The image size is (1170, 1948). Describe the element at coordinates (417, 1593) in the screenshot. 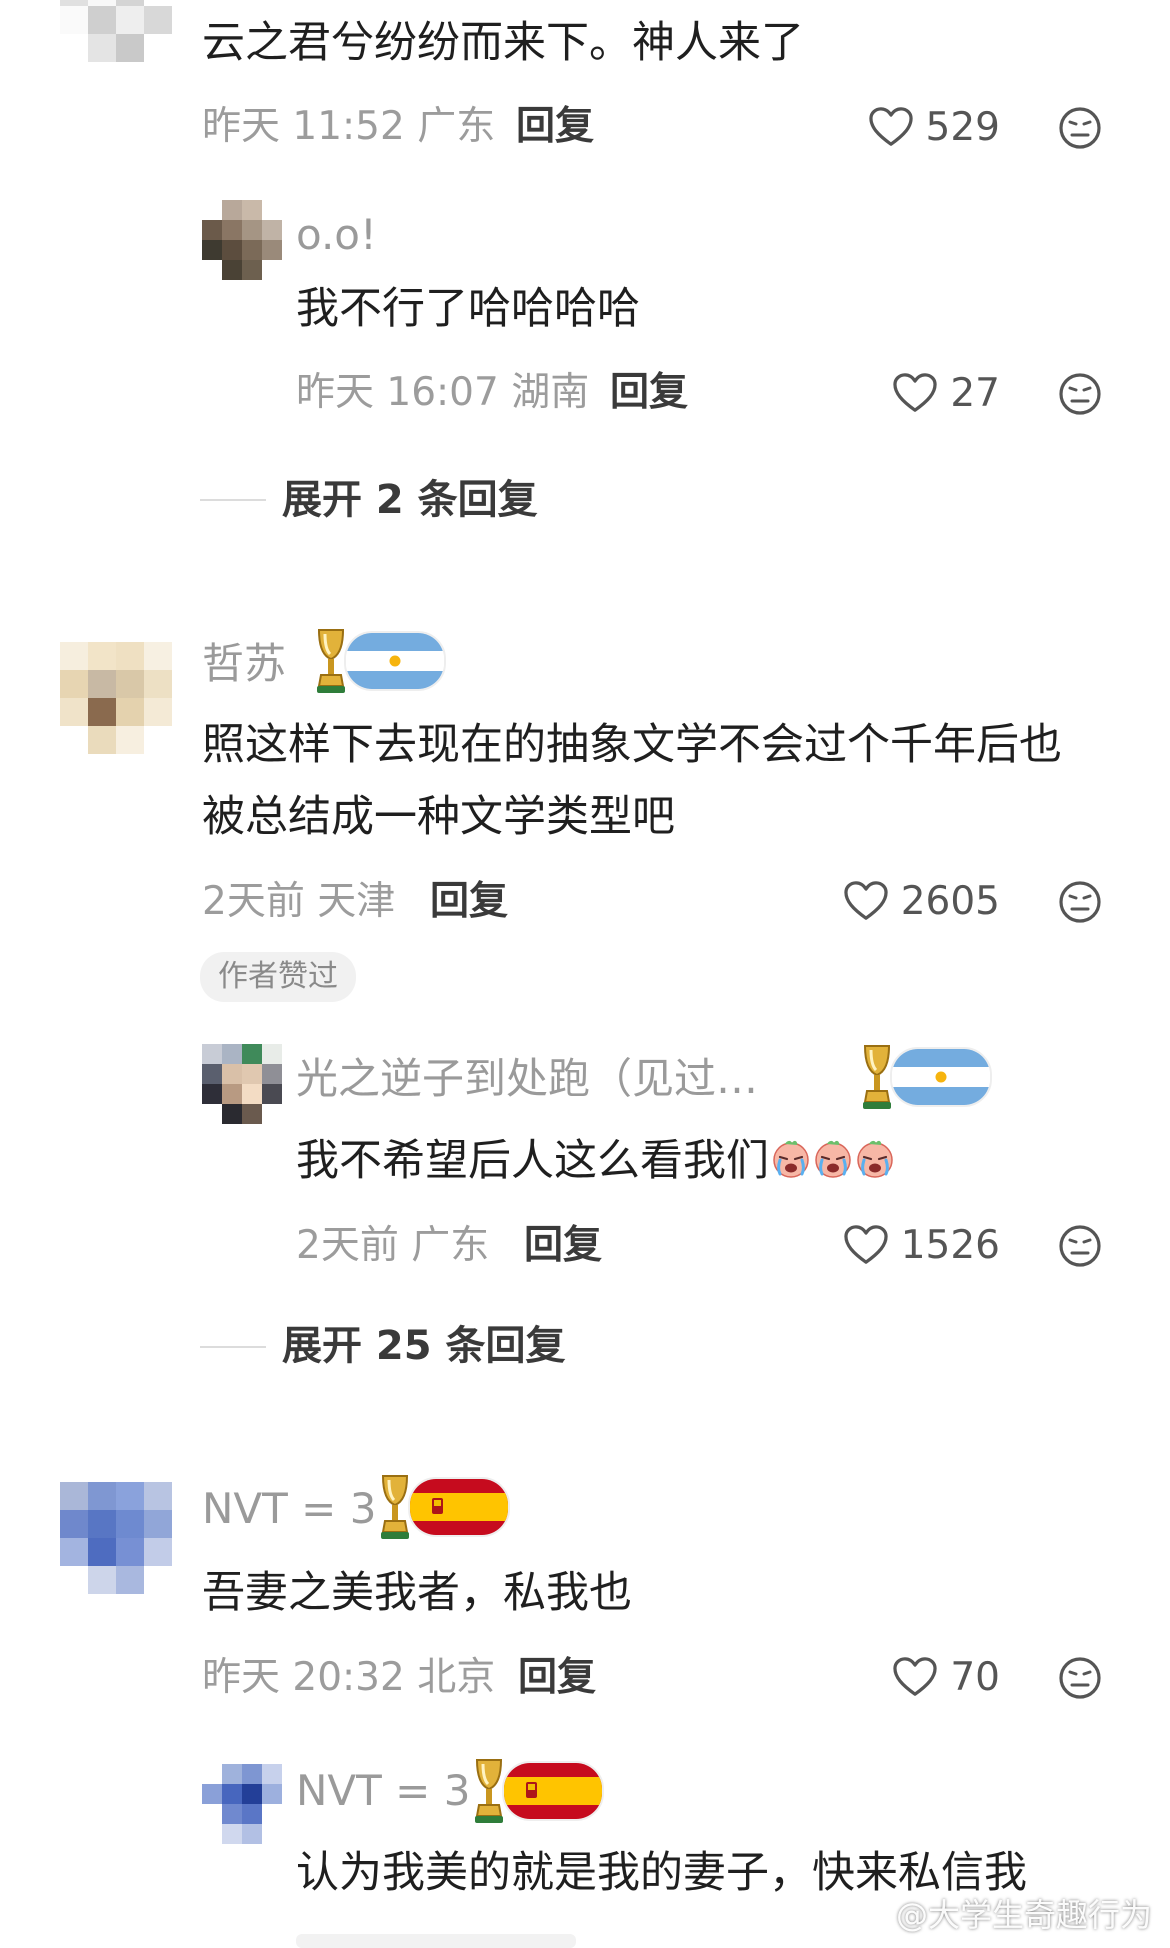

I see `comment-text: 吾妻之美我者，私我也` at that location.